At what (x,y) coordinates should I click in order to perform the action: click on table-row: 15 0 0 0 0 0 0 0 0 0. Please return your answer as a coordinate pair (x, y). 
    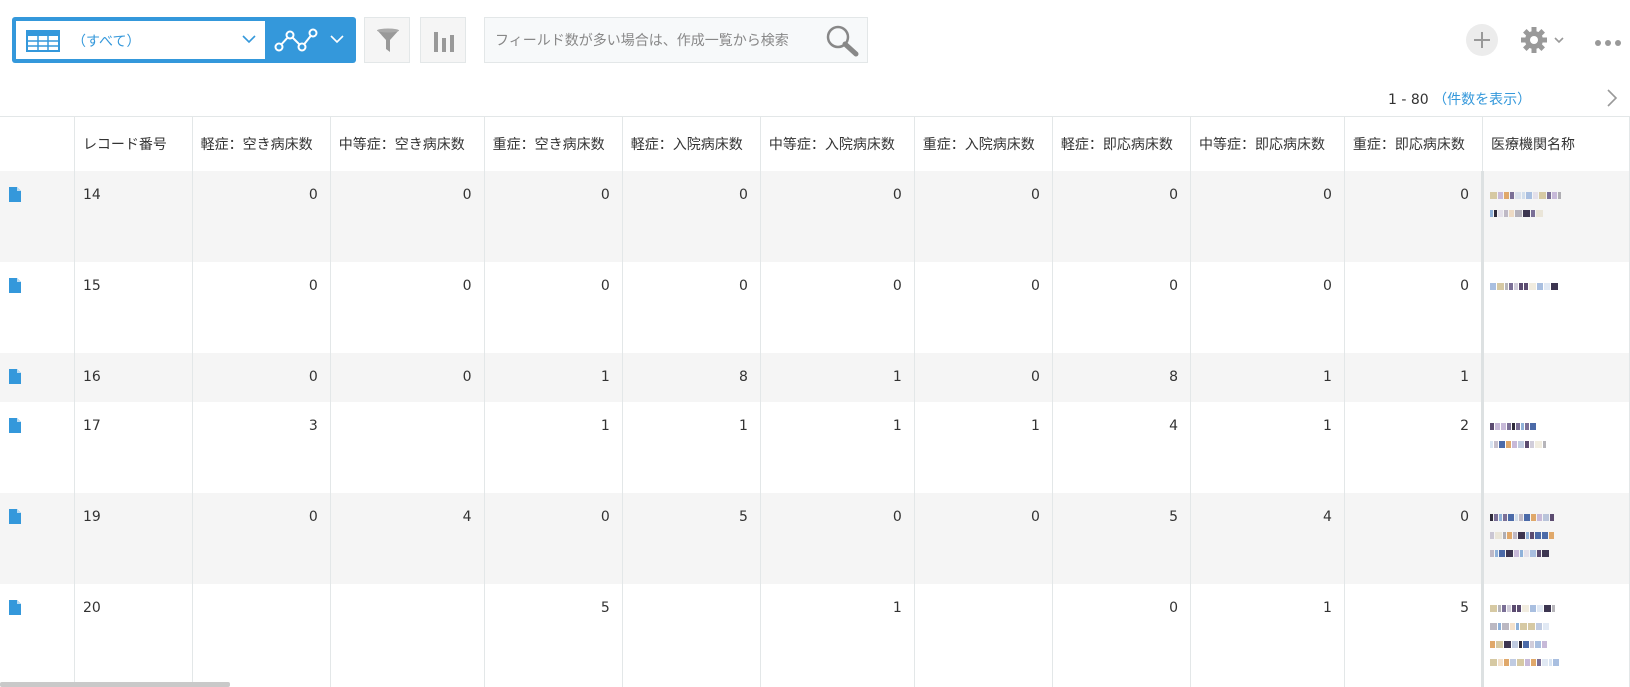
    Looking at the image, I should click on (815, 307).